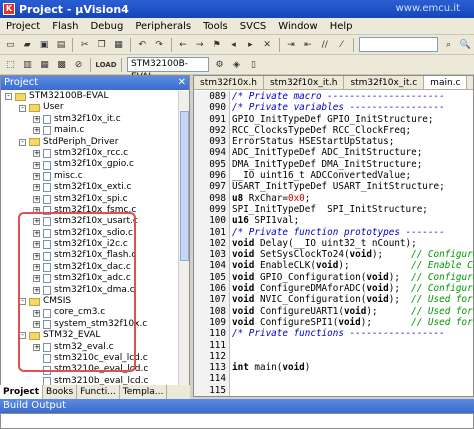 Image resolution: width=474 pixels, height=429 pixels. I want to click on editor-tab-1: stm32f10x_it.h, so click(304, 82).